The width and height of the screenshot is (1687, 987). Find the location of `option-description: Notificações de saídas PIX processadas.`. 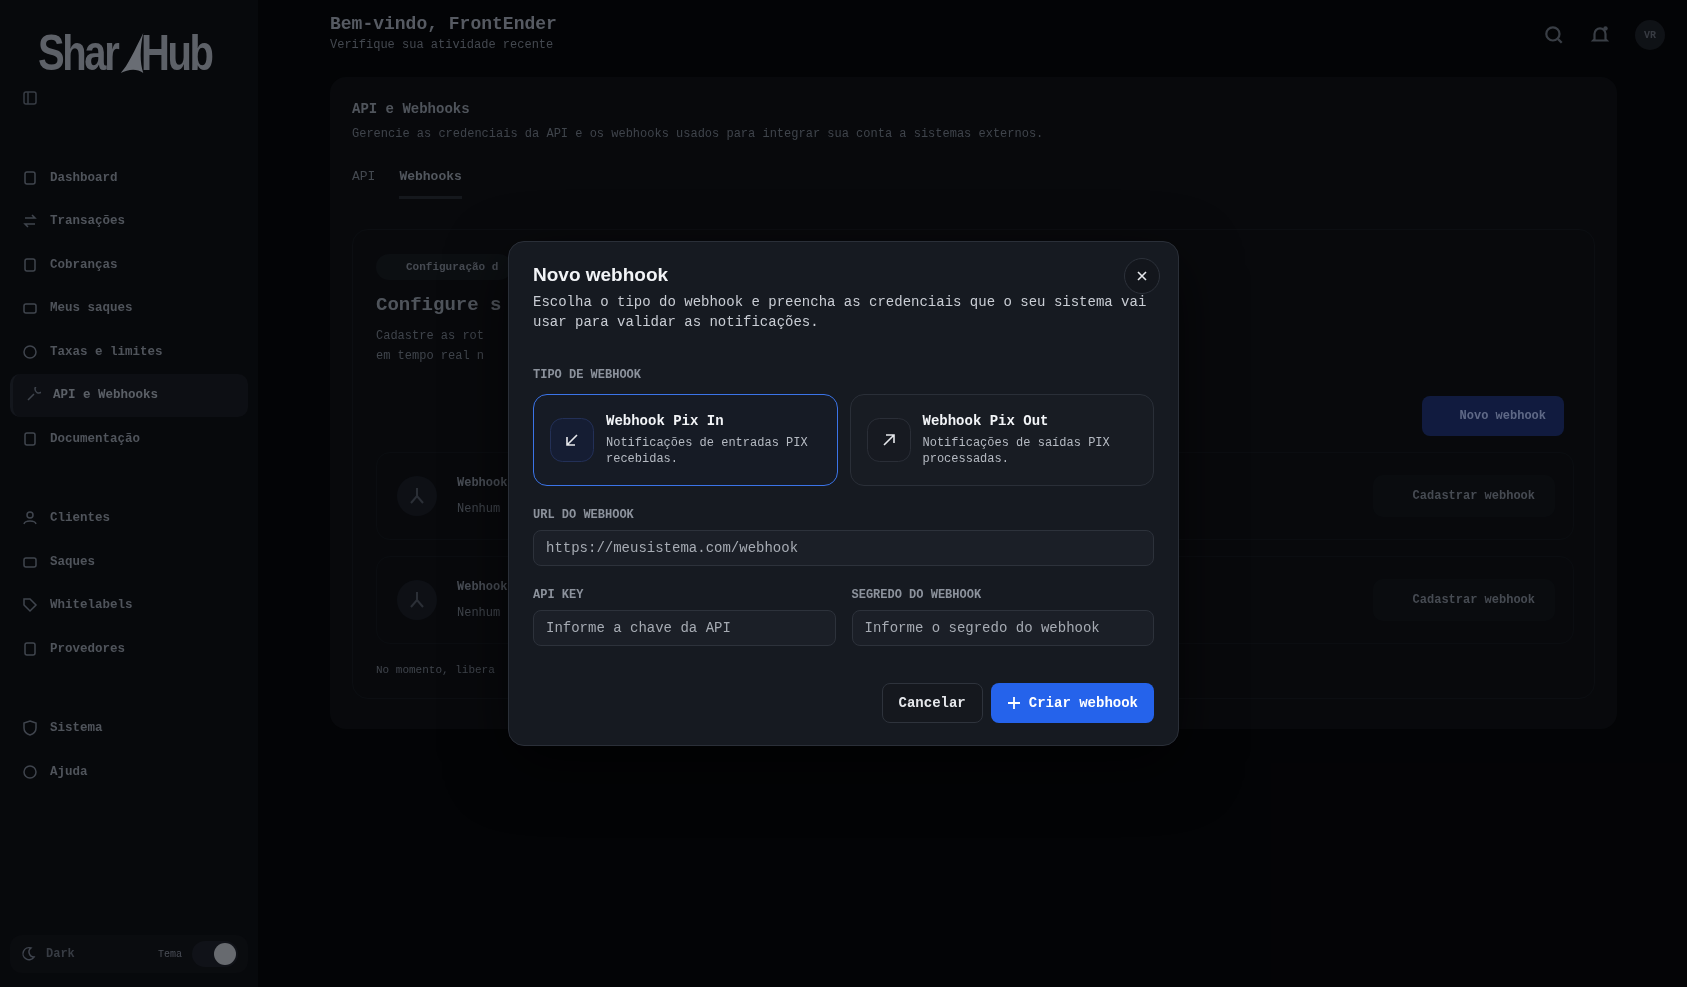

option-description: Notificações de saídas PIX processadas. is located at coordinates (1016, 451).